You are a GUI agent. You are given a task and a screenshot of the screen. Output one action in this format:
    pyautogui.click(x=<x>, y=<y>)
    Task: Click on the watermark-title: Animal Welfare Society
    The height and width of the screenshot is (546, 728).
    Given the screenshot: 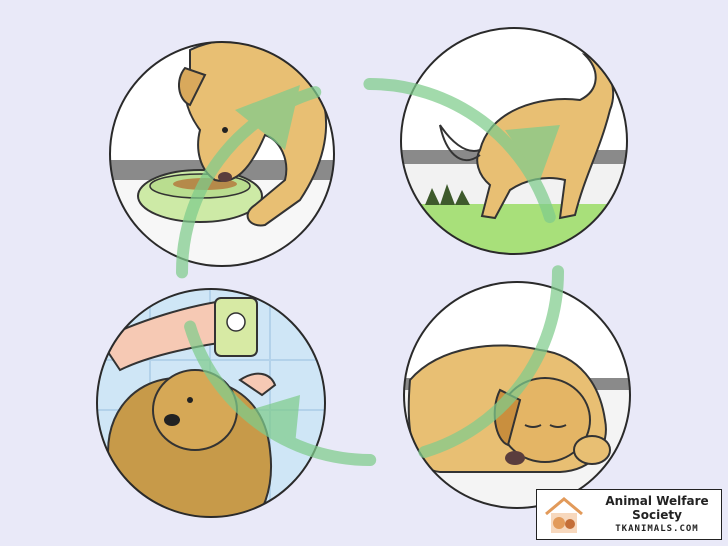 What is the action you would take?
    pyautogui.click(x=657, y=508)
    